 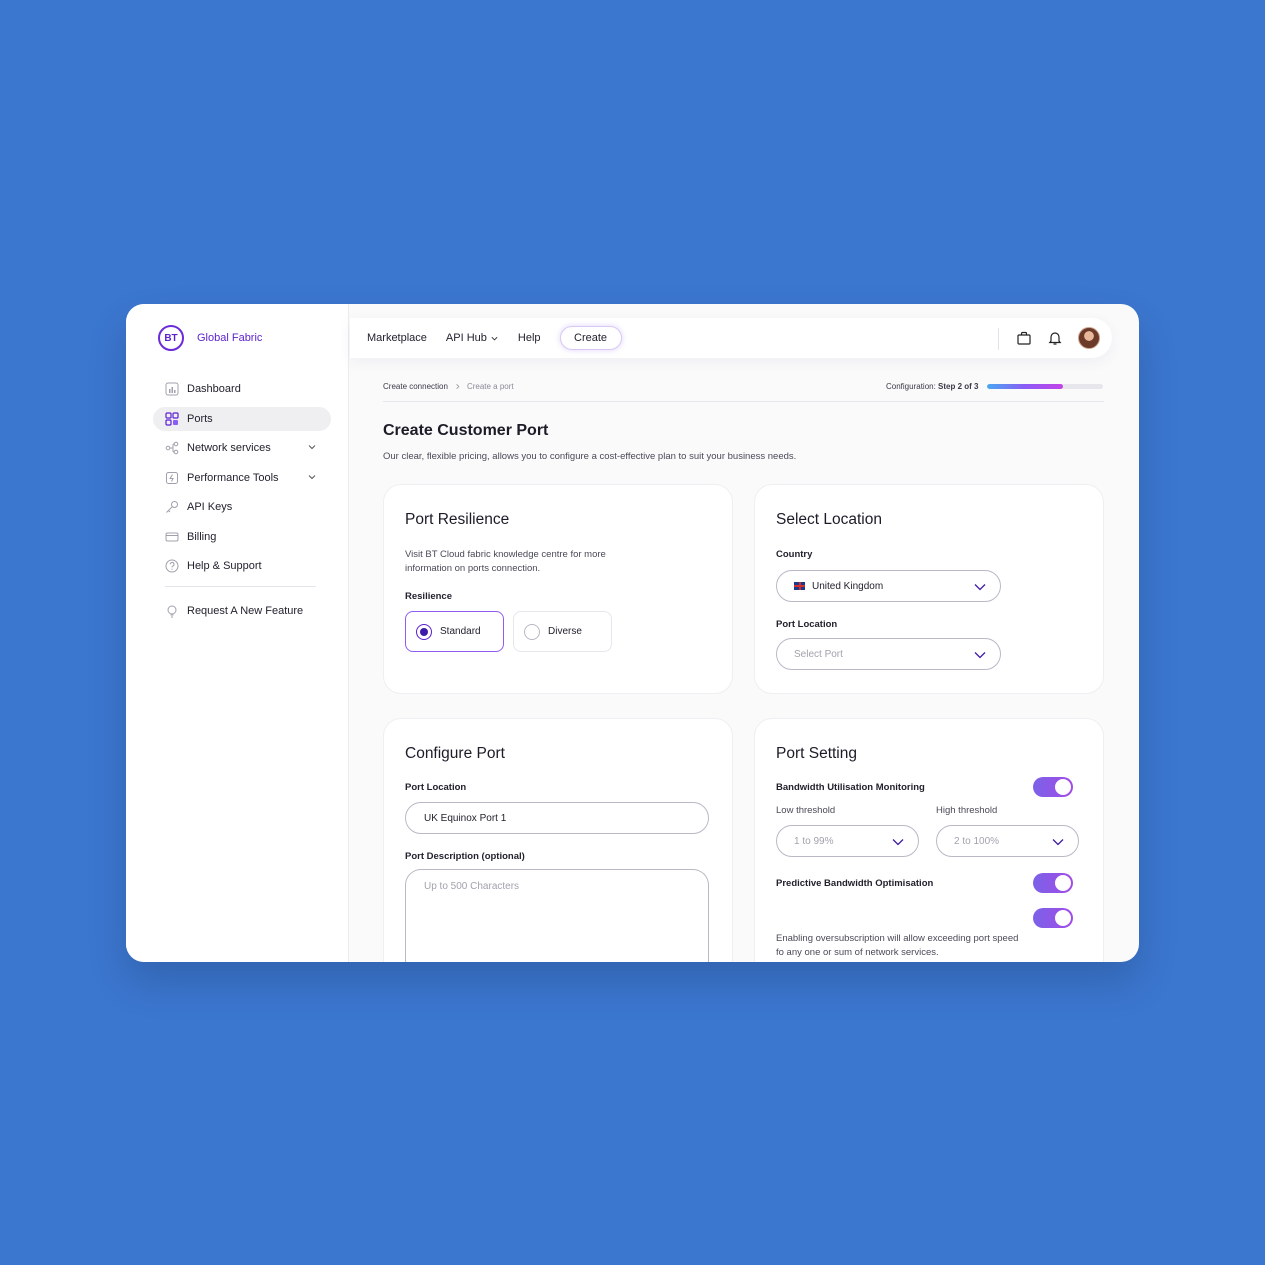 What do you see at coordinates (172, 419) in the screenshot?
I see `ports-icon` at bounding box center [172, 419].